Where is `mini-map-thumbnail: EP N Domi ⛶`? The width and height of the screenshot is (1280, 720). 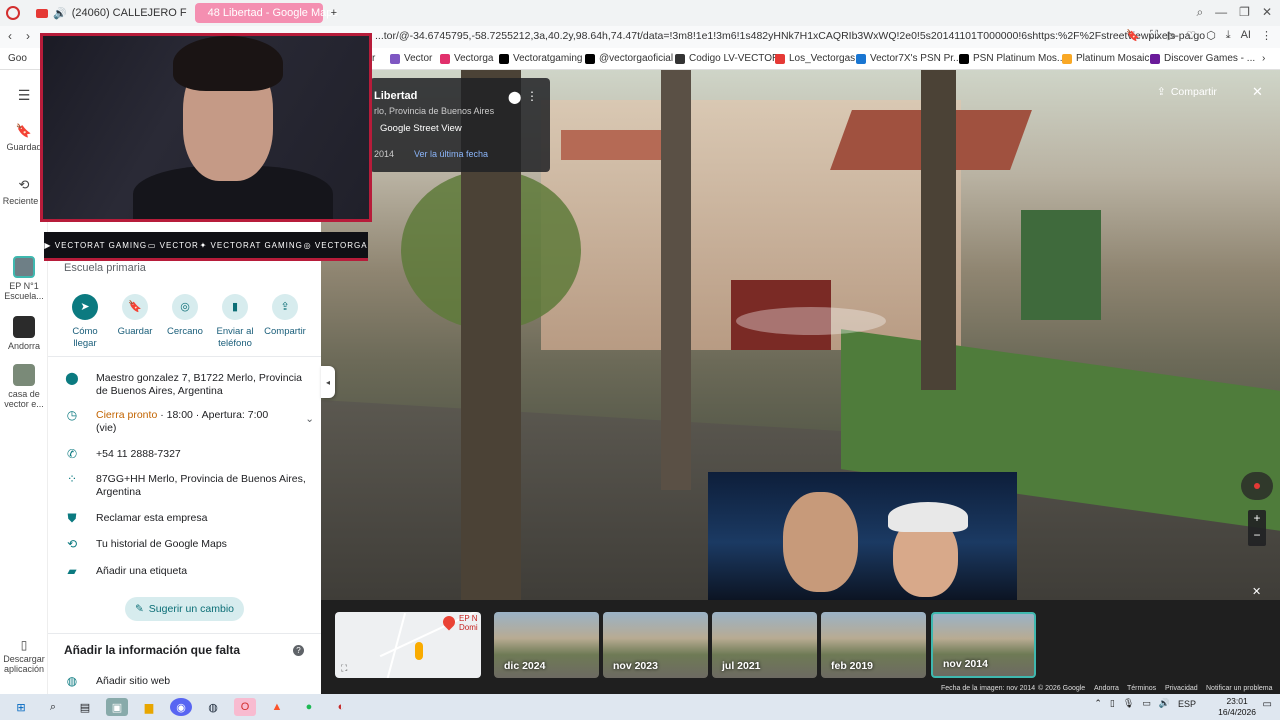 mini-map-thumbnail: EP N Domi ⛶ is located at coordinates (408, 645).